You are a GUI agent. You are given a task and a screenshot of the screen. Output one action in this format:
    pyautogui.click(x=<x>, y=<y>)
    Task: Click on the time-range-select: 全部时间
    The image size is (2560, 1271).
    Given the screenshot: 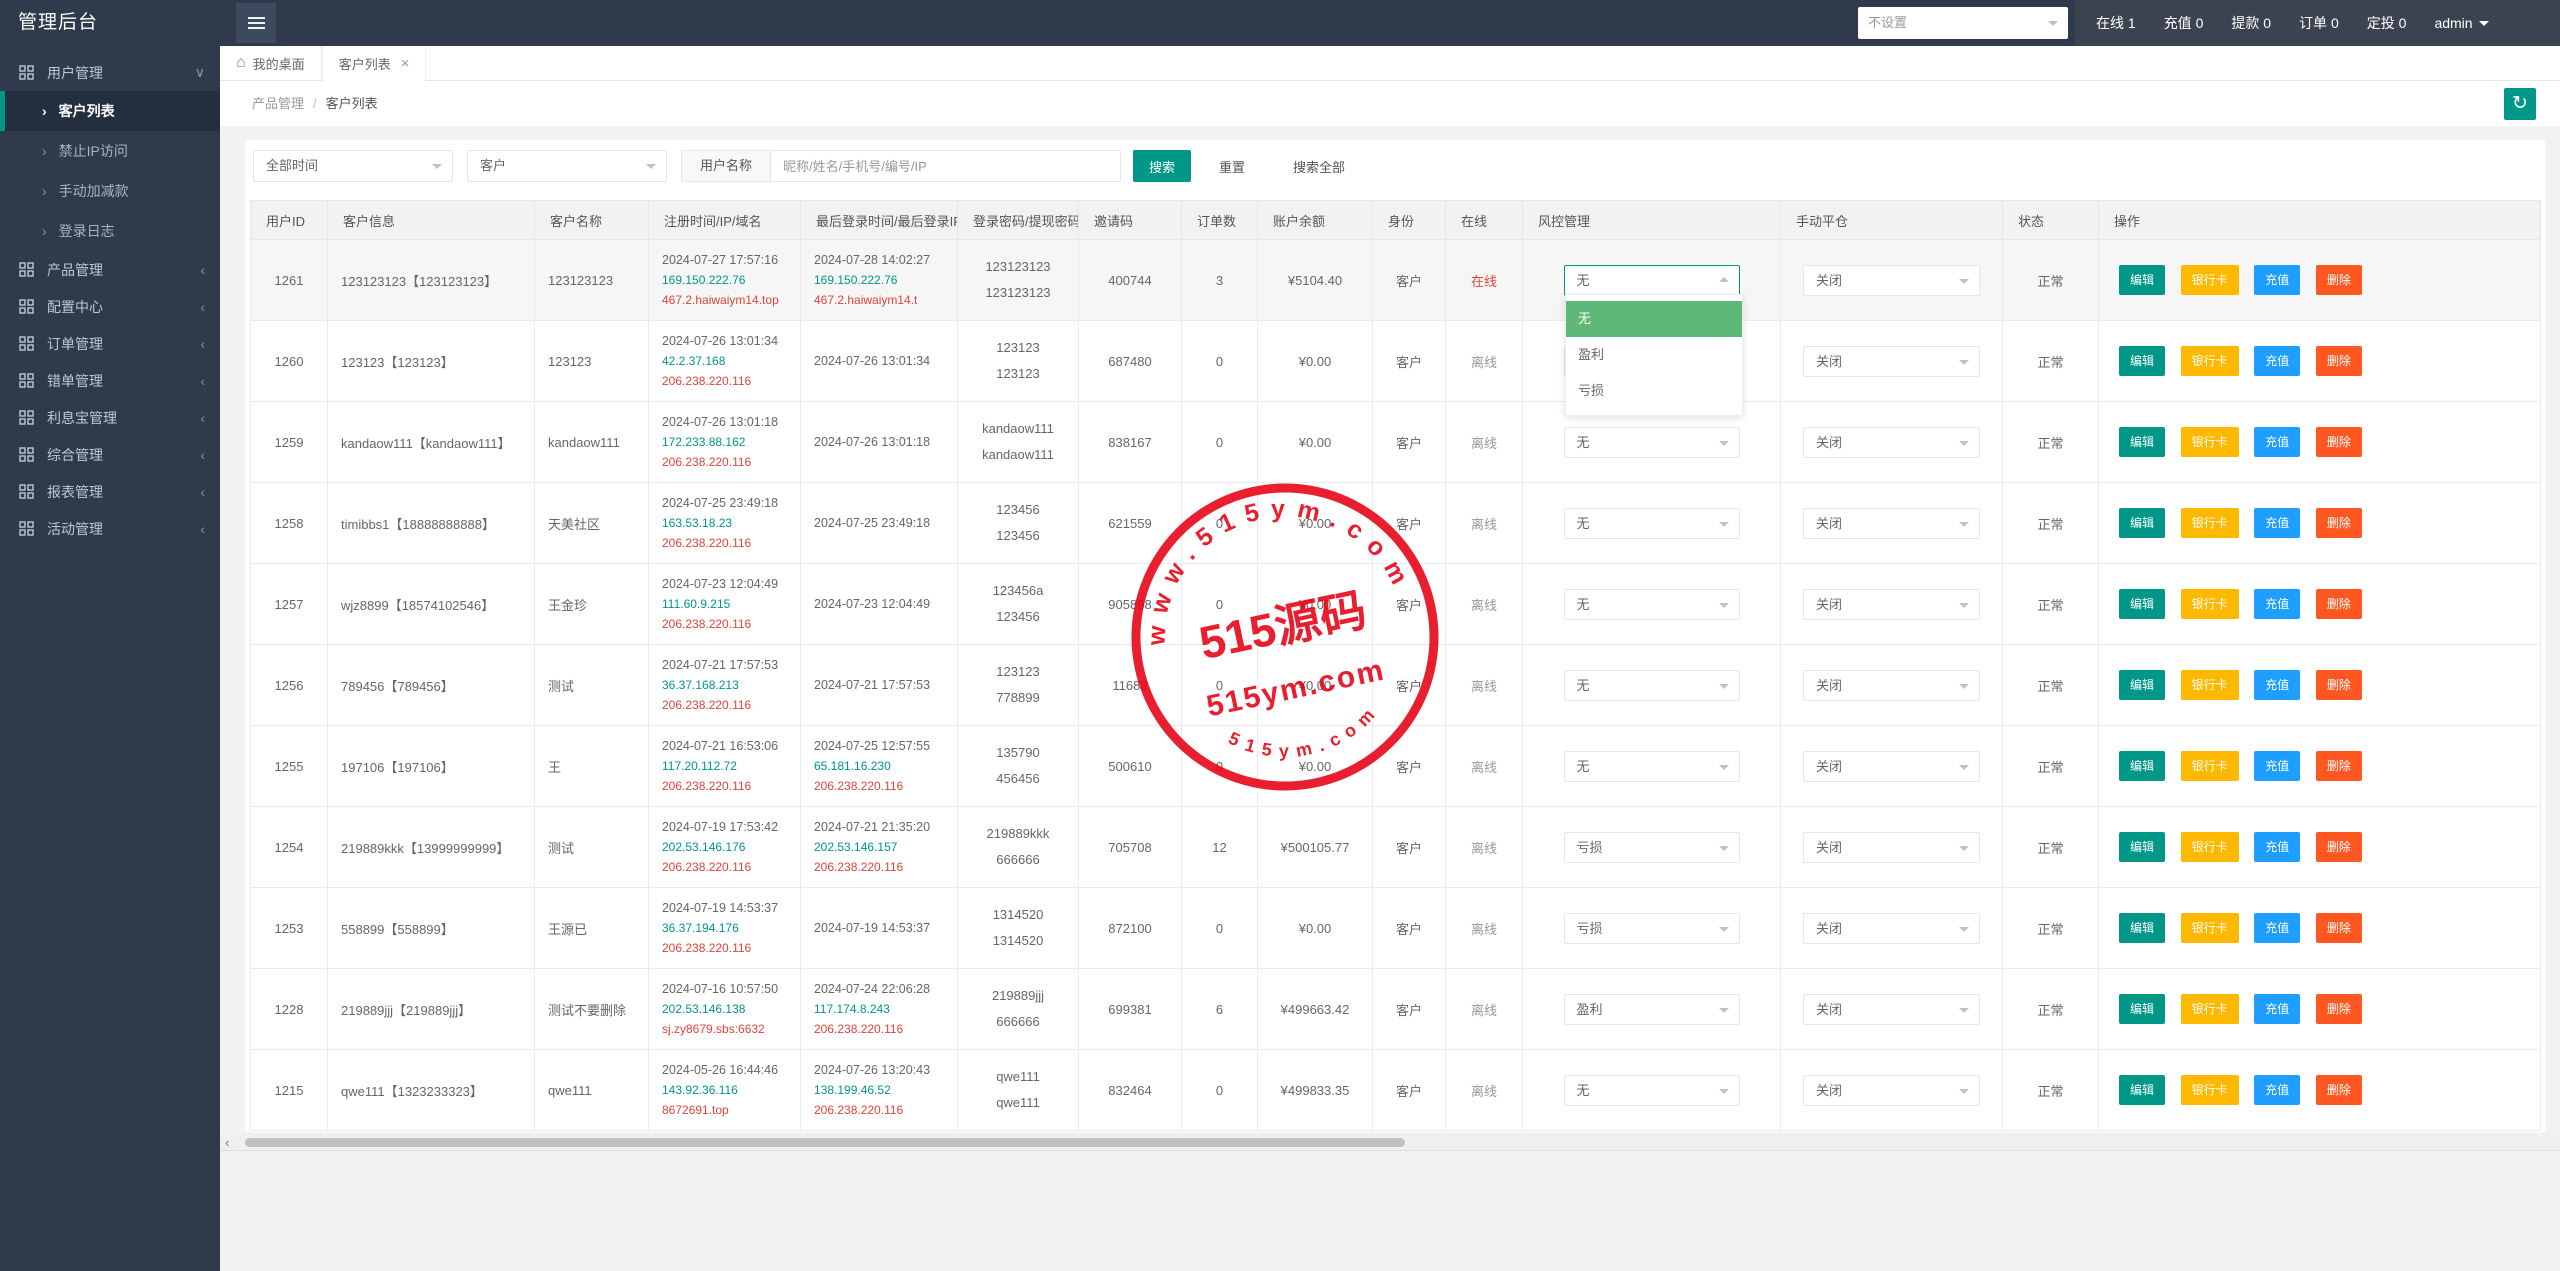 What is the action you would take?
    pyautogui.click(x=353, y=166)
    